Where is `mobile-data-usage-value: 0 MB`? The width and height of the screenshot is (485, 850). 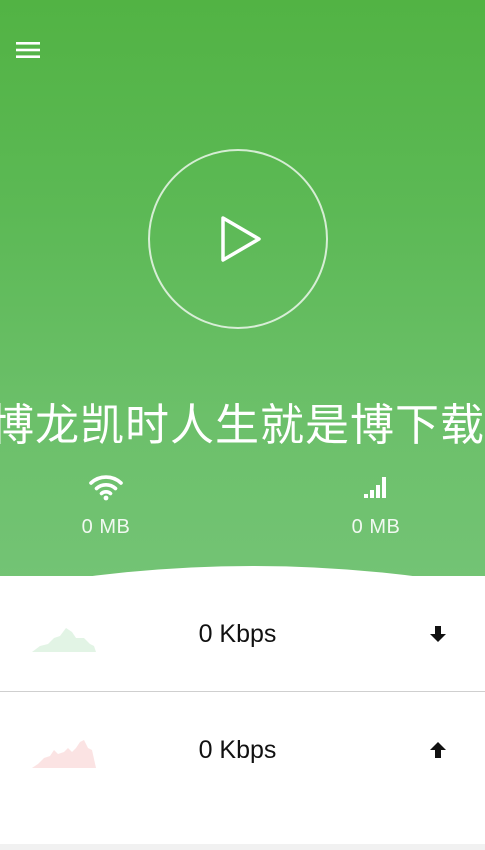 mobile-data-usage-value: 0 MB is located at coordinates (376, 527).